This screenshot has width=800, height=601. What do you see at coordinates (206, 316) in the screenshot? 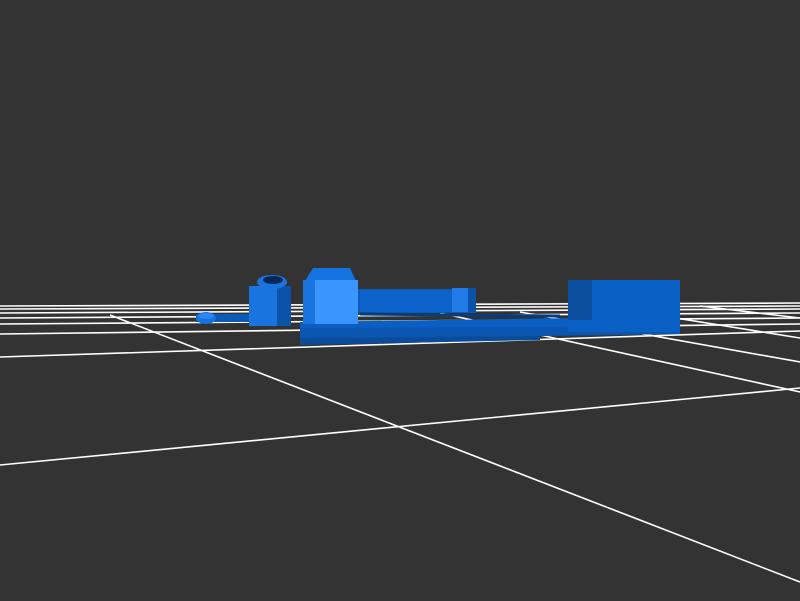
I see `left-peg-top` at bounding box center [206, 316].